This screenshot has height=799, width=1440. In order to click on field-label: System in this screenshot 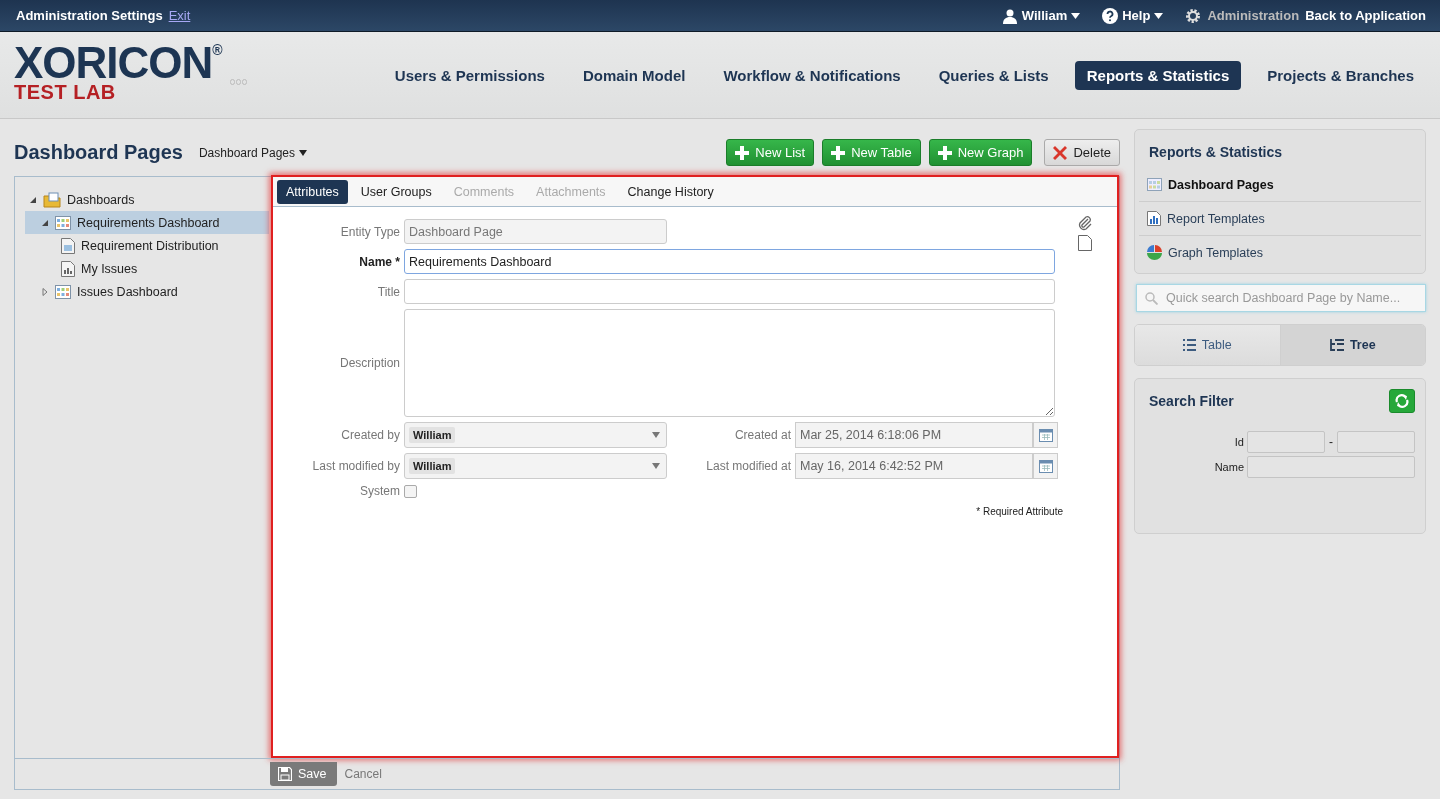, I will do `click(379, 491)`.